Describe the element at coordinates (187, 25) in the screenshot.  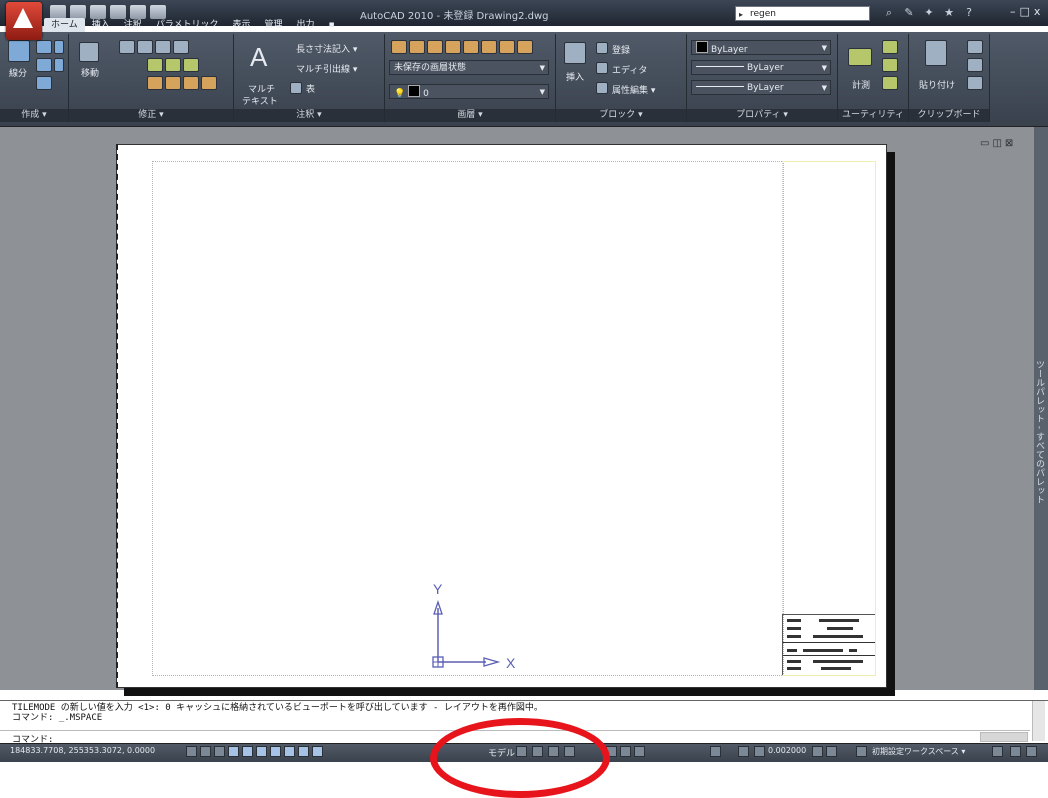
I see `tab-parametric: パラメトリック` at that location.